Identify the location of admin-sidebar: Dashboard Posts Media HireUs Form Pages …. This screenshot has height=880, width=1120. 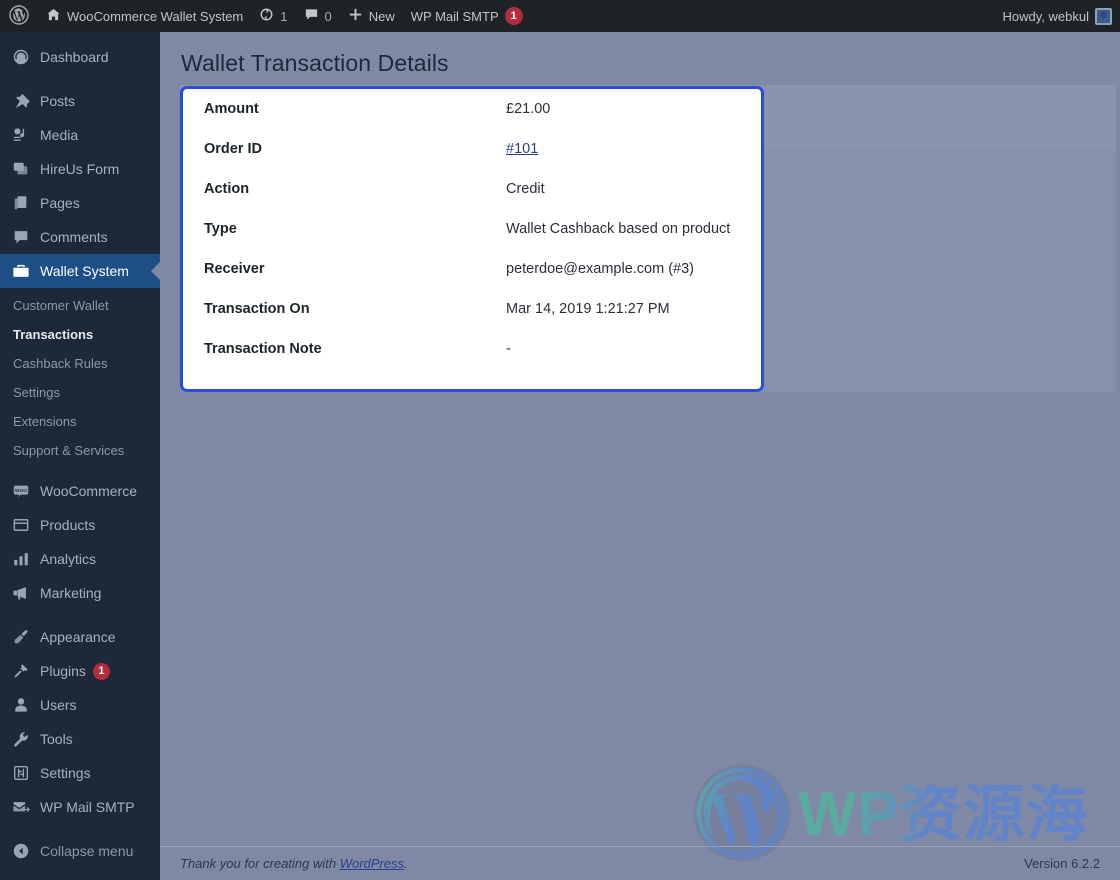
(80, 456).